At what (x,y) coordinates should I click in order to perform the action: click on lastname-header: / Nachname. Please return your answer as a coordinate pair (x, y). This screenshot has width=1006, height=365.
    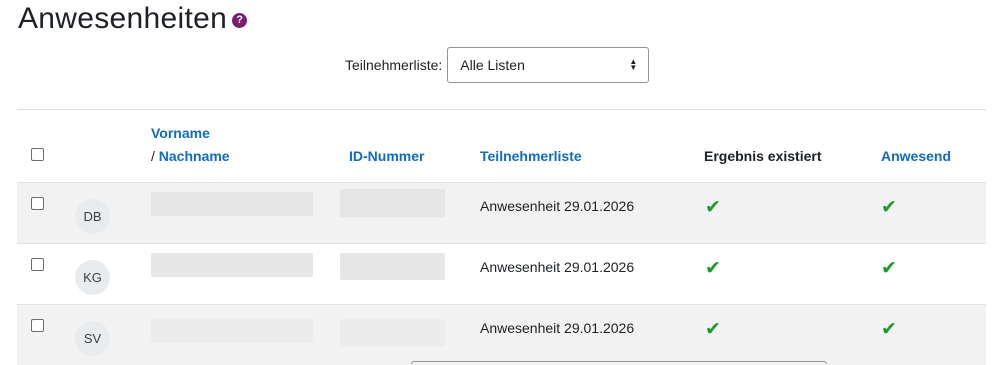
    Looking at the image, I should click on (190, 156).